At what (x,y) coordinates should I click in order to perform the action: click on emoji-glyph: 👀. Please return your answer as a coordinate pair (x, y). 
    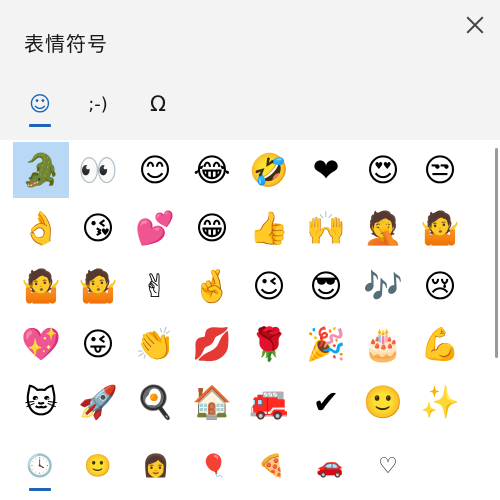
    Looking at the image, I should click on (98, 170).